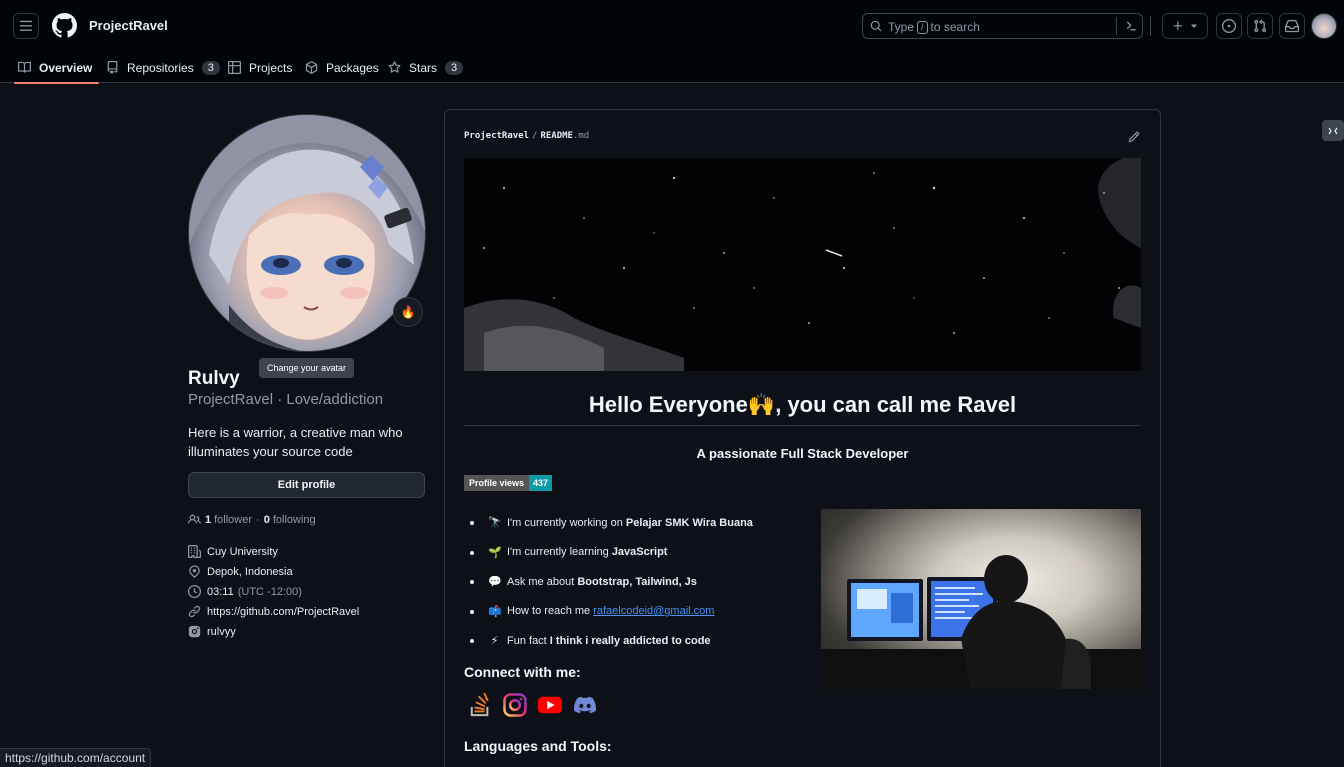 The image size is (1344, 767). Describe the element at coordinates (64, 25) in the screenshot. I see `github-logo-icon` at that location.